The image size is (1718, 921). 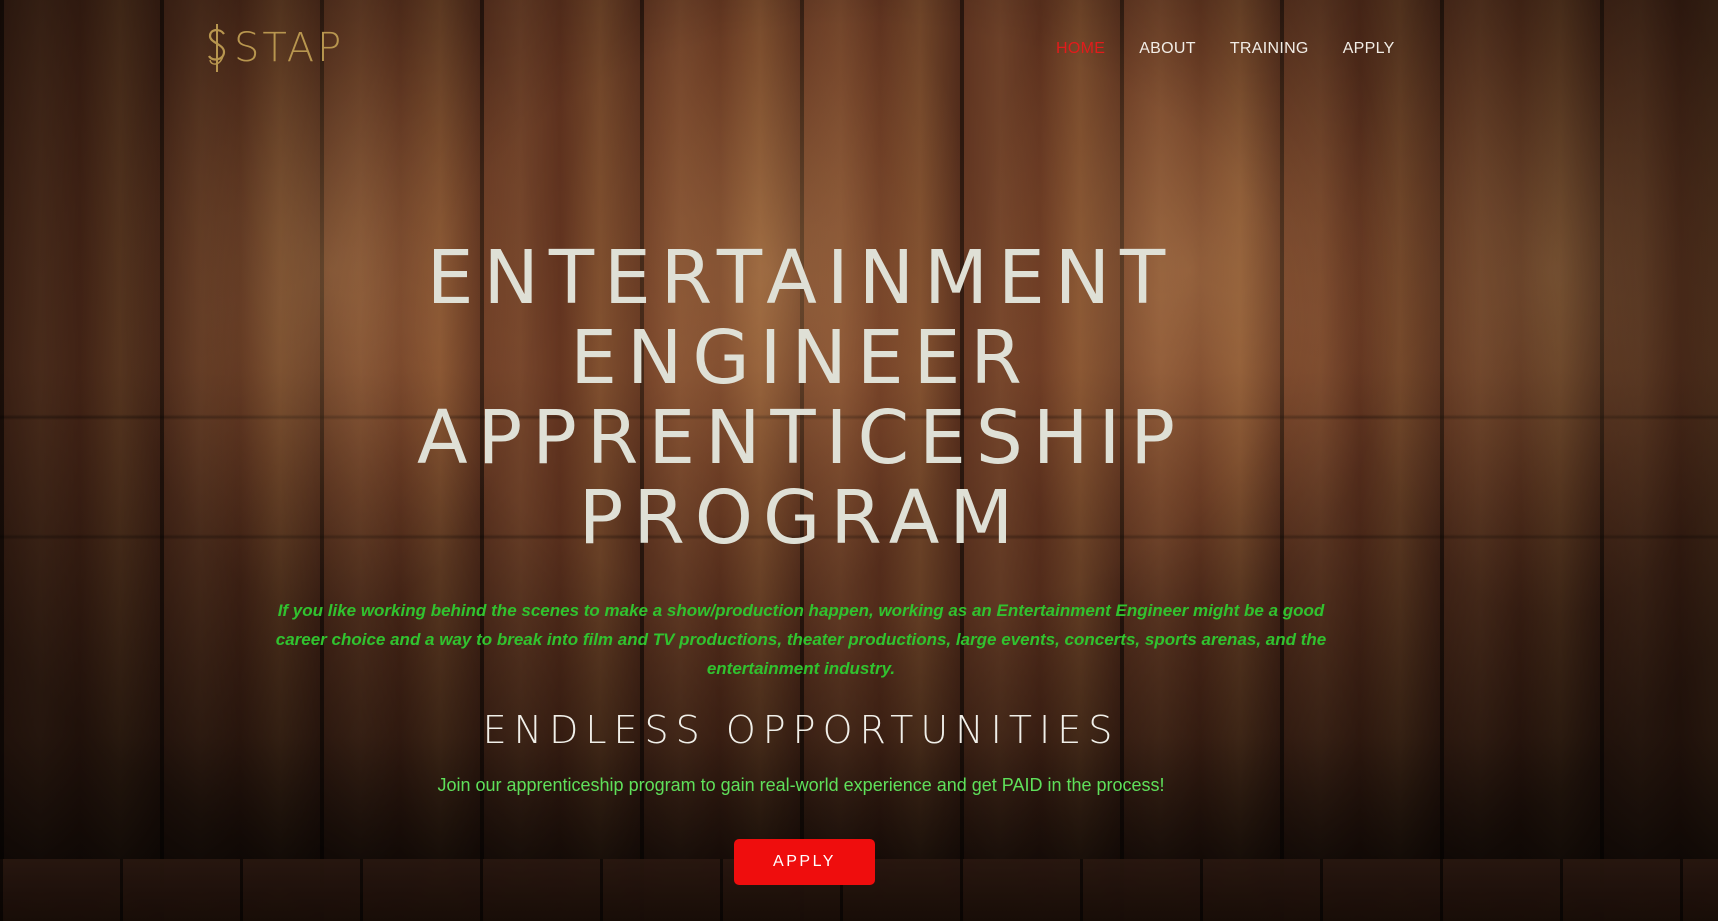 What do you see at coordinates (1269, 49) in the screenshot?
I see `nav-training: TRAINING` at bounding box center [1269, 49].